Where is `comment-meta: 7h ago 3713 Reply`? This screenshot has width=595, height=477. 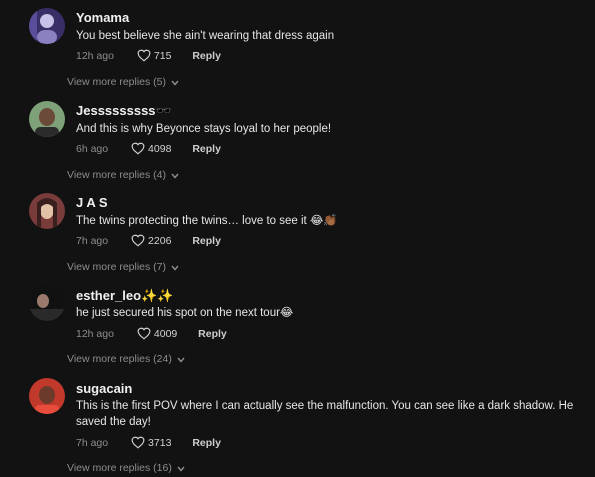 comment-meta: 7h ago 3713 Reply is located at coordinates (148, 442).